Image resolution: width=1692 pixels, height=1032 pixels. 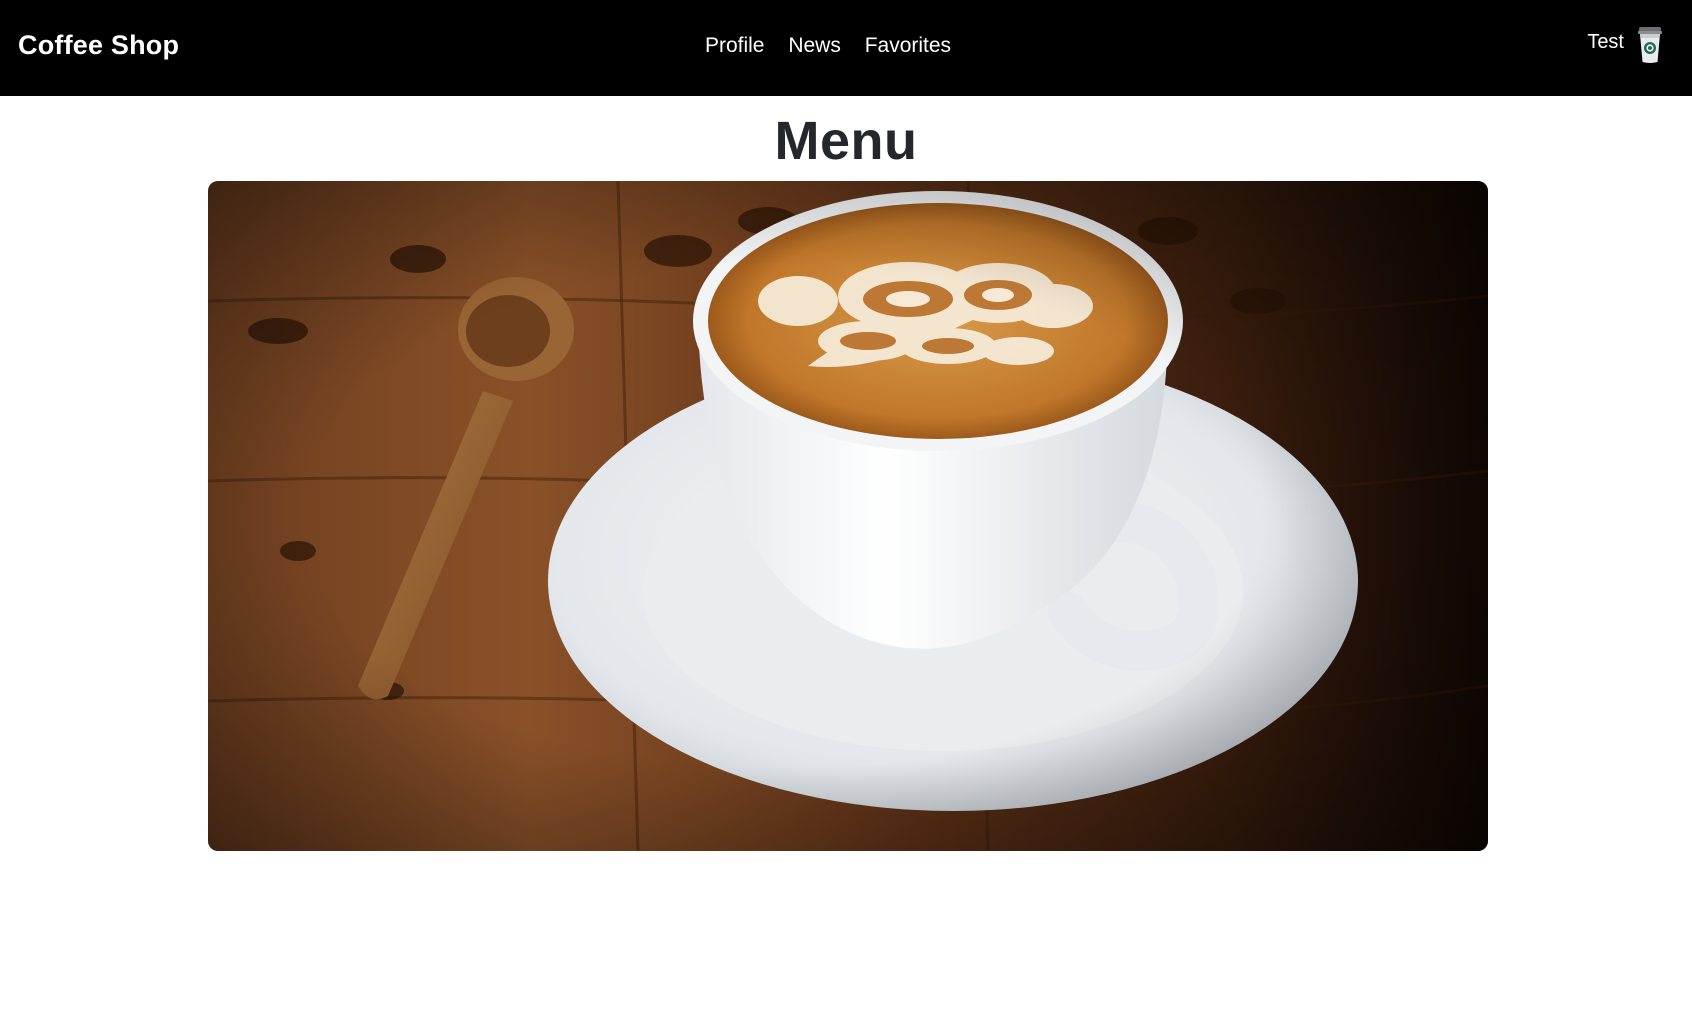 What do you see at coordinates (908, 45) in the screenshot?
I see `nav-link-favorites: Favorites` at bounding box center [908, 45].